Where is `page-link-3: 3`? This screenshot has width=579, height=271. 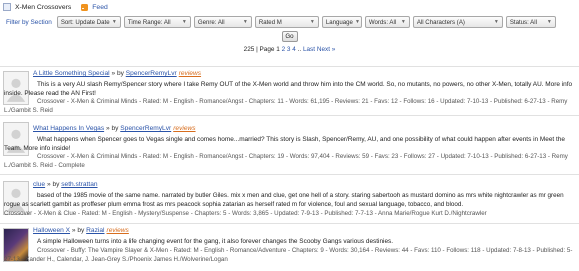
page-link-3: 3 is located at coordinates (289, 49).